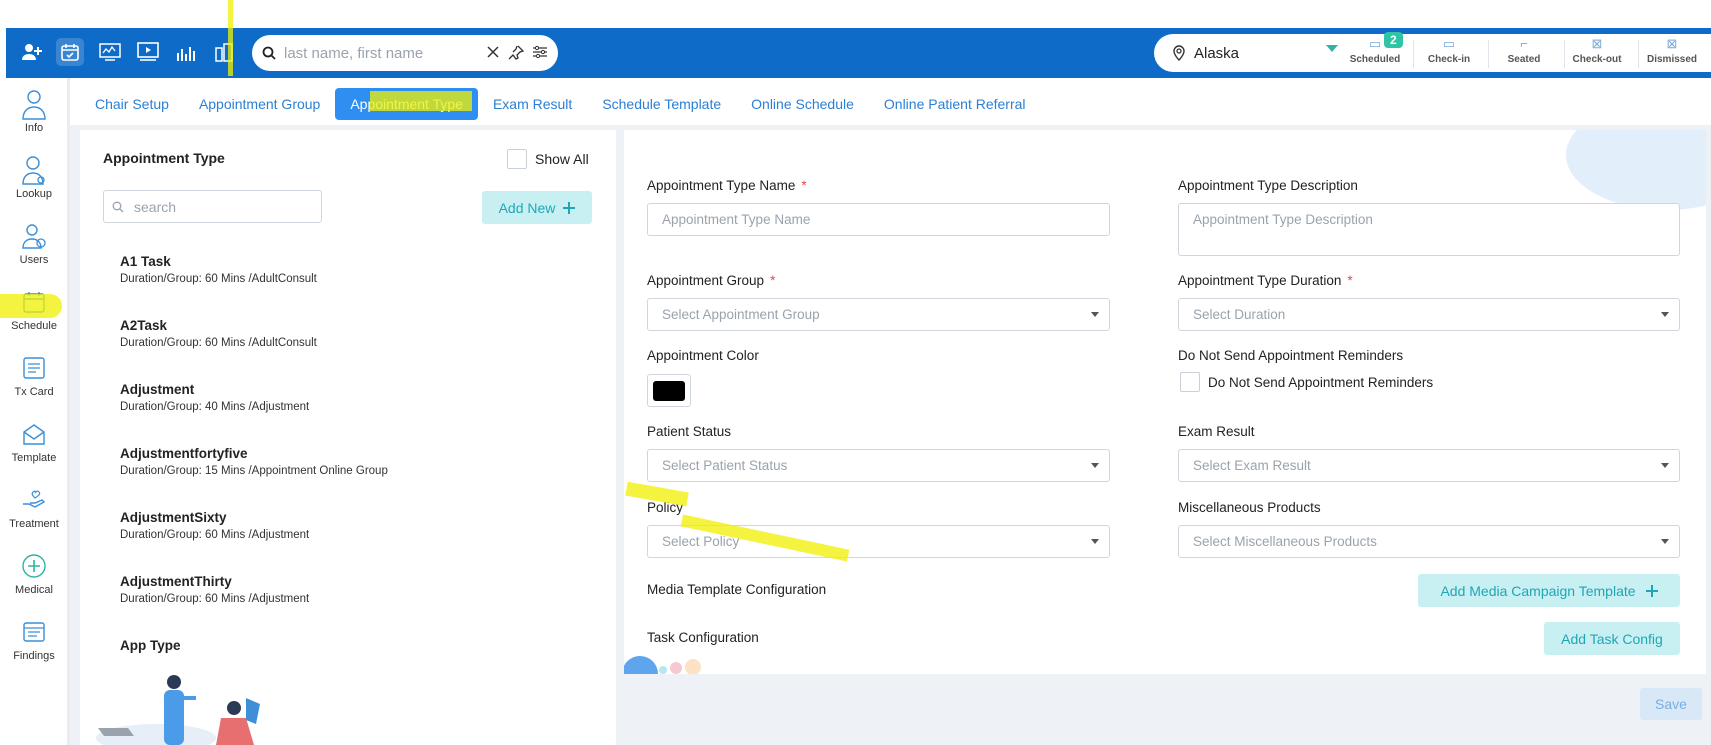 The width and height of the screenshot is (1711, 745). Describe the element at coordinates (878, 219) in the screenshot. I see `type-name-input: Appointment Type Name` at that location.